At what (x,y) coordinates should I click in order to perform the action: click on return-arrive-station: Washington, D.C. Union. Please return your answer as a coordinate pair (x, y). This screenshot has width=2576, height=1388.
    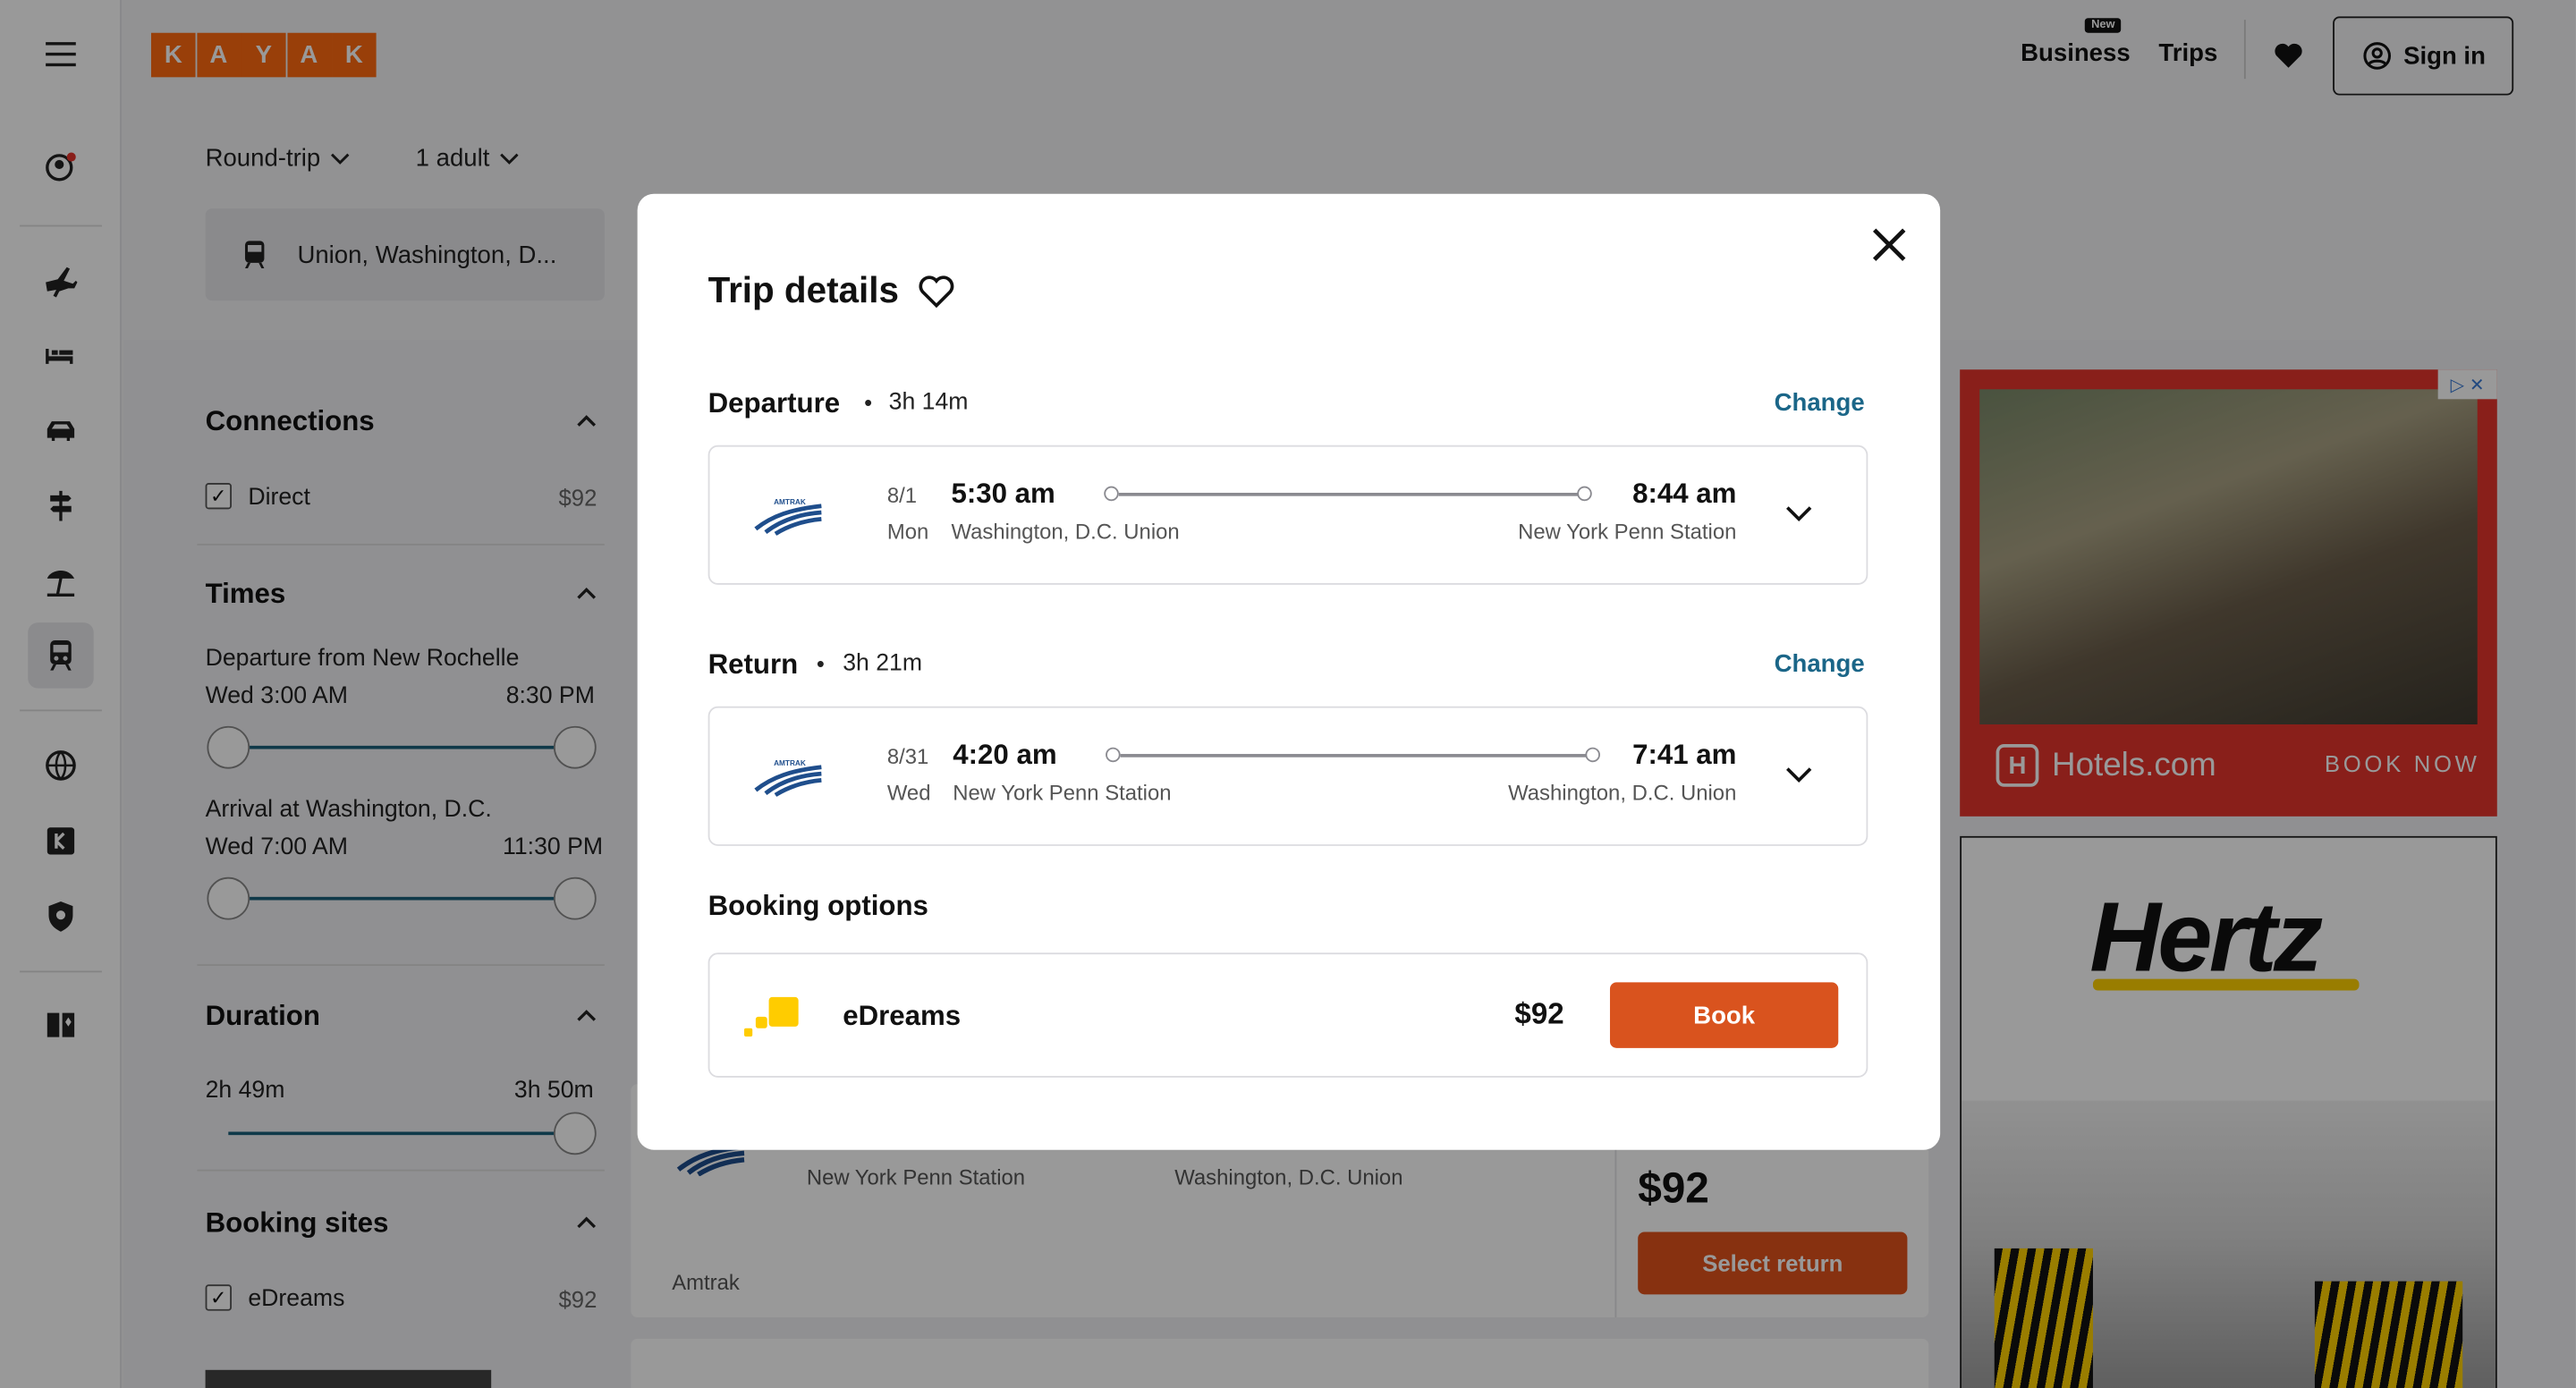
    Looking at the image, I should click on (1622, 793).